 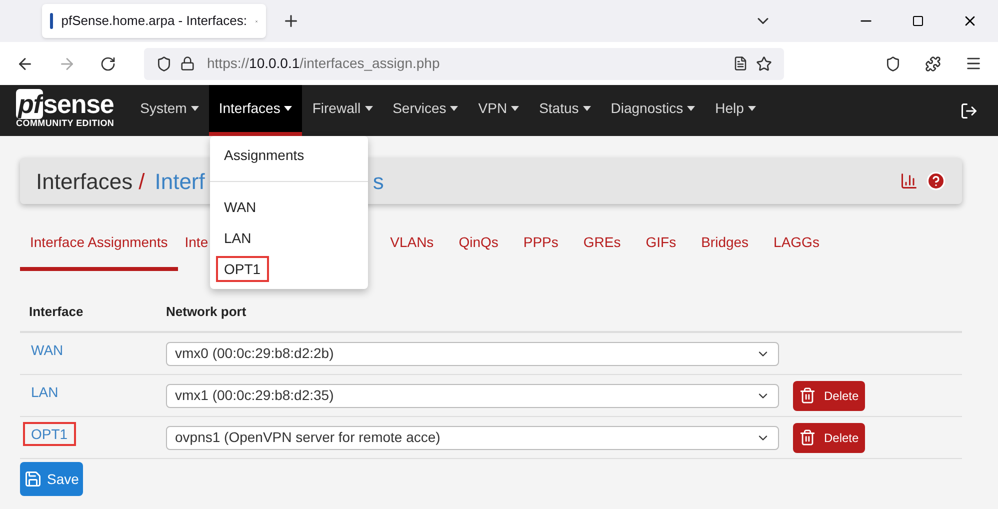 I want to click on network-port-select: vmx1 (00:0c:29:b8:d2:35), so click(x=472, y=396).